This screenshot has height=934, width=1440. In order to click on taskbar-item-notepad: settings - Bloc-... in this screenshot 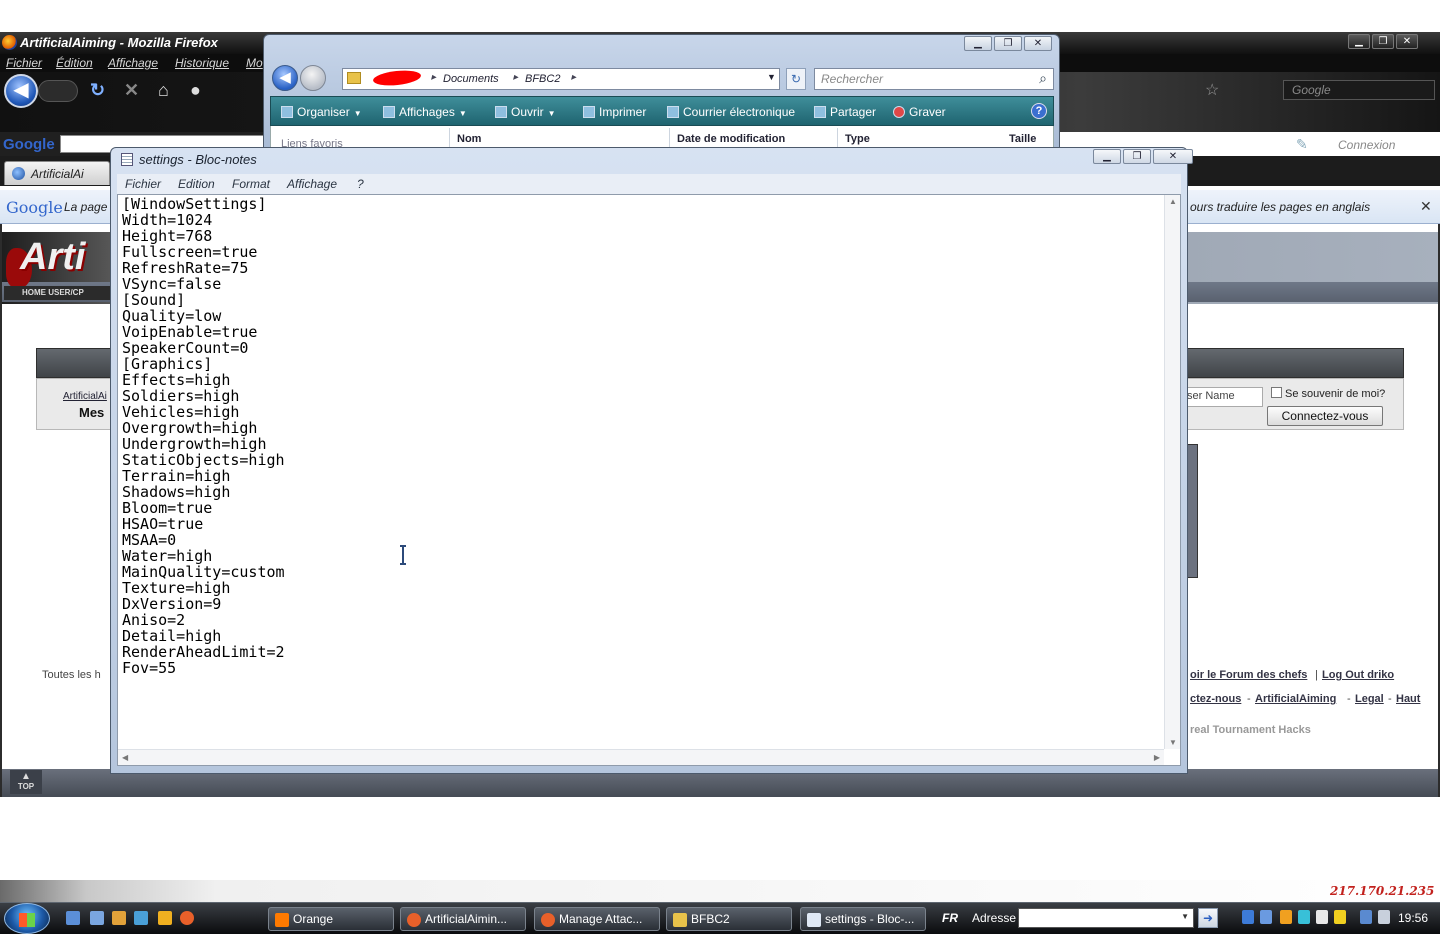, I will do `click(863, 919)`.